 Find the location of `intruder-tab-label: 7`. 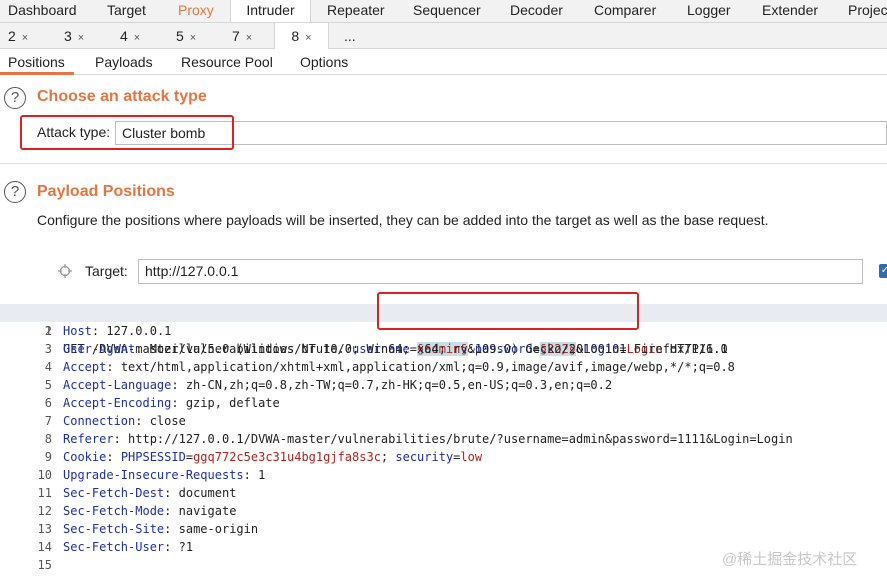

intruder-tab-label: 7 is located at coordinates (236, 36).